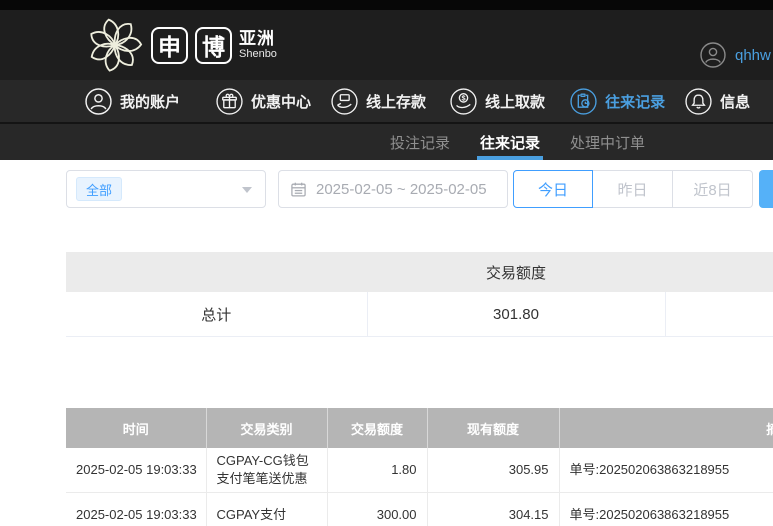 Image resolution: width=773 pixels, height=526 pixels. What do you see at coordinates (515, 102) in the screenshot?
I see `nav-item-label: 线上取款` at bounding box center [515, 102].